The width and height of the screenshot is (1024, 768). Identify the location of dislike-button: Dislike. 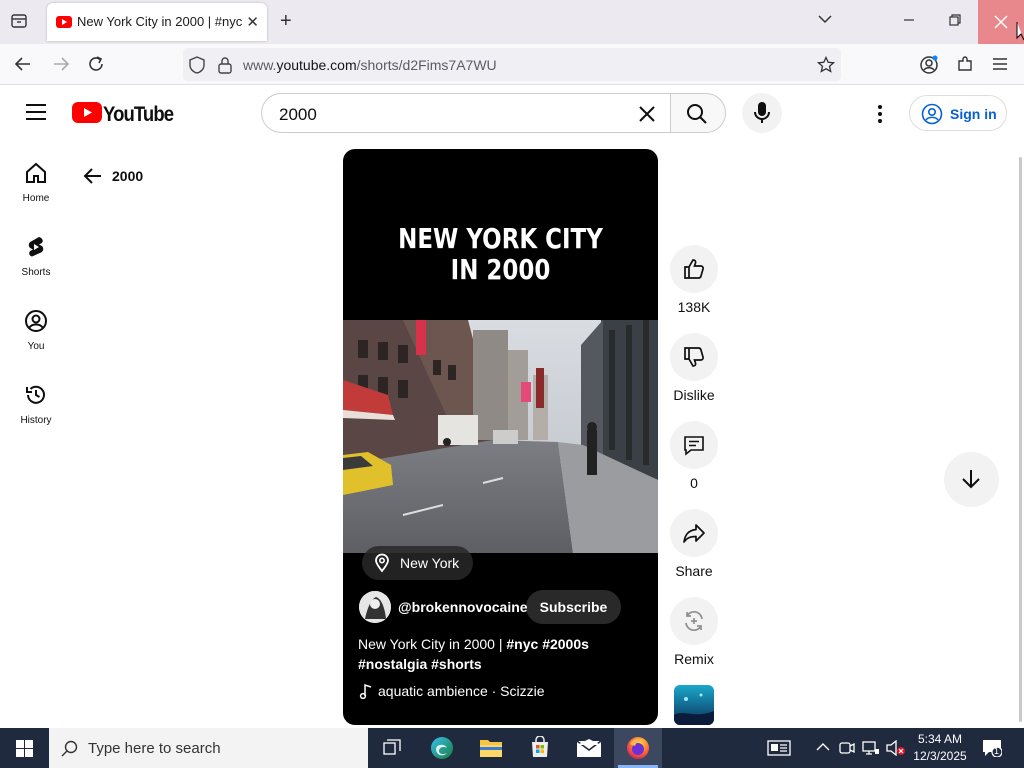
(694, 368).